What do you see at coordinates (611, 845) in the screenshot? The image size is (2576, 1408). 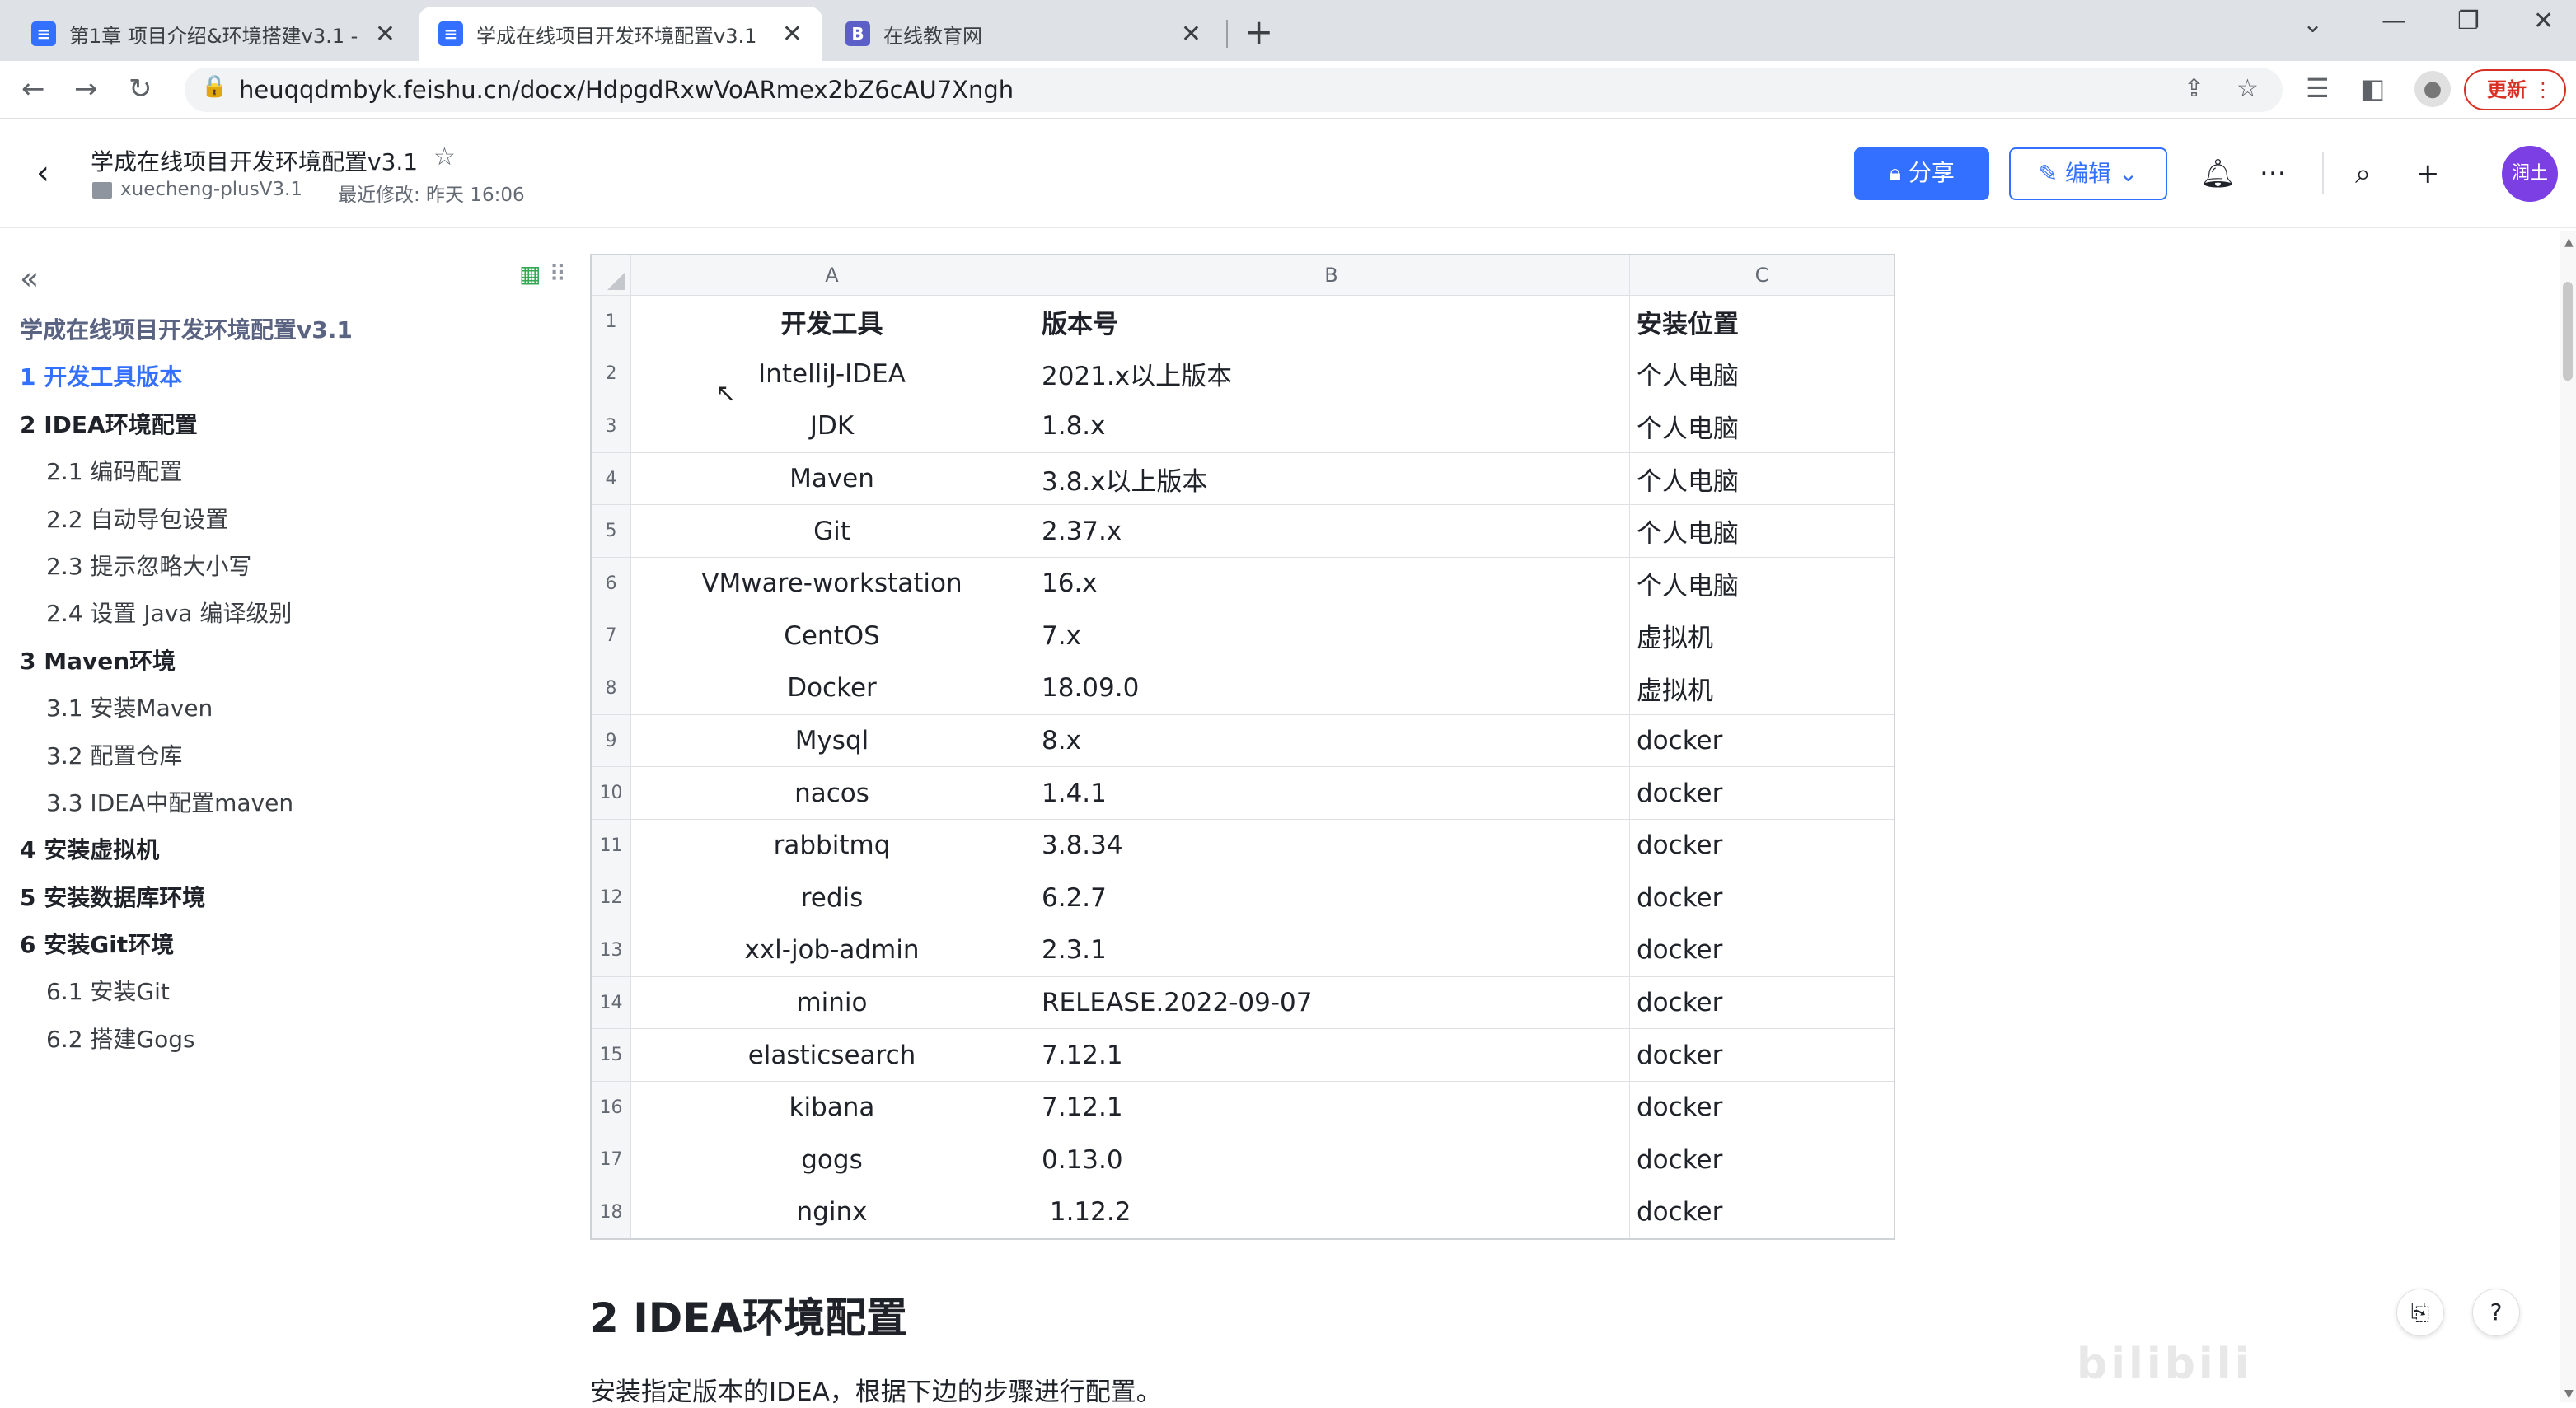 I see `row-number: 11` at bounding box center [611, 845].